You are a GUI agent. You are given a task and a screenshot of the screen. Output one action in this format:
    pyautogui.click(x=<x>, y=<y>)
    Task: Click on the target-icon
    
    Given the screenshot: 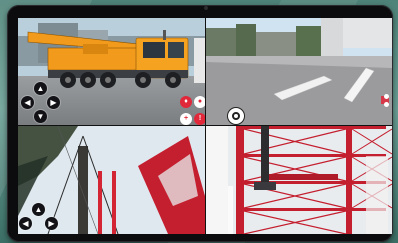 What is the action you would take?
    pyautogui.click(x=236, y=116)
    